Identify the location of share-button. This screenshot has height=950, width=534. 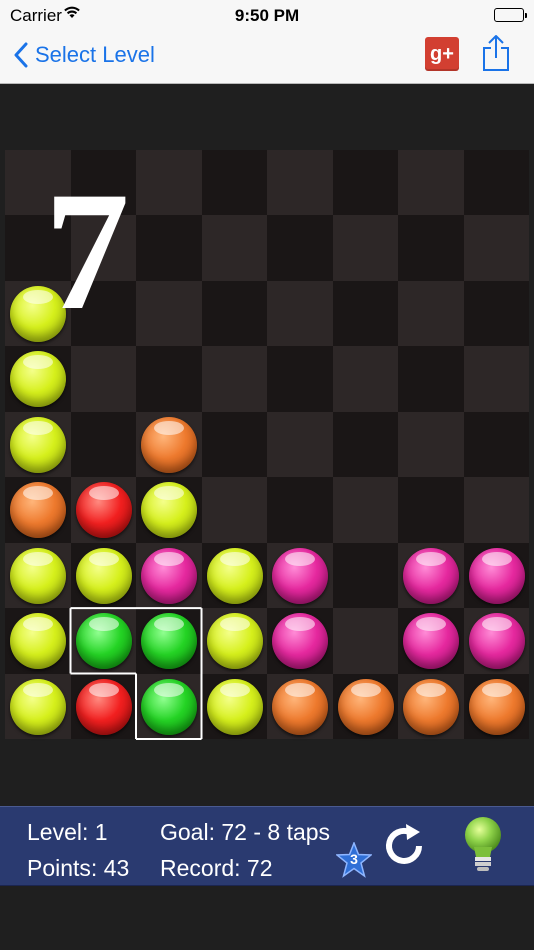
(496, 55).